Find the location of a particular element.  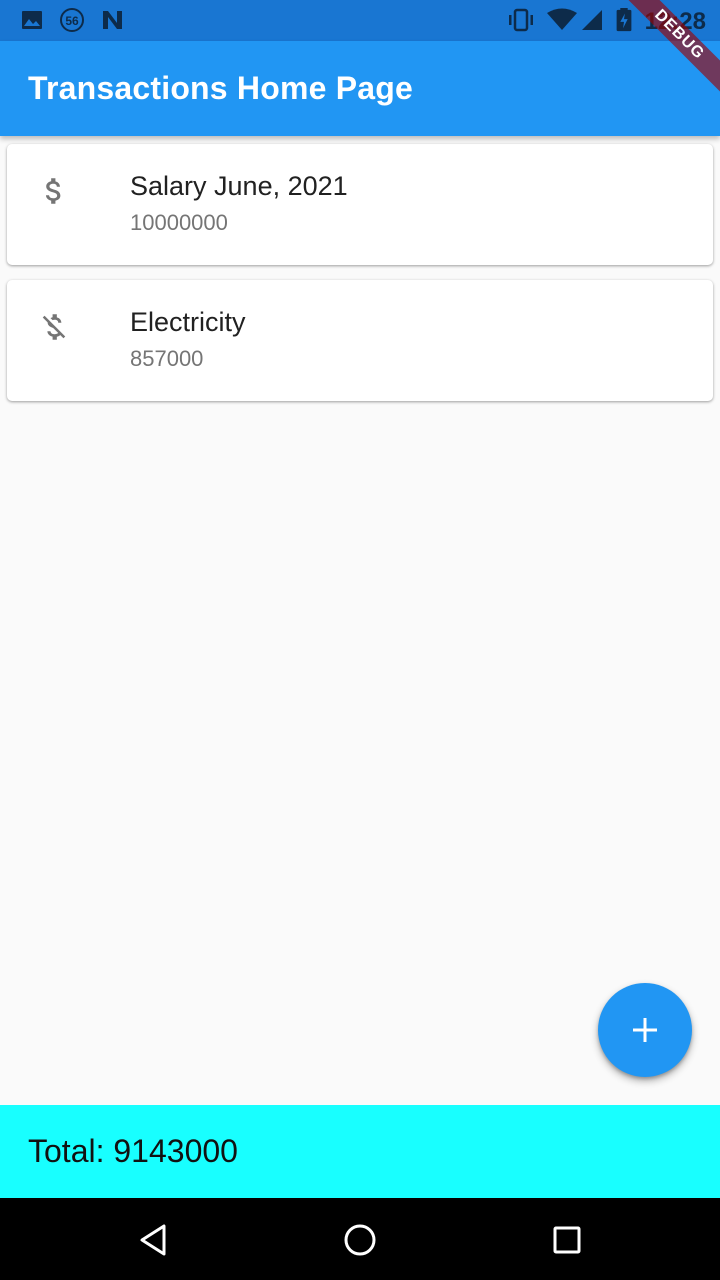

vibrate-icon is located at coordinates (521, 20).